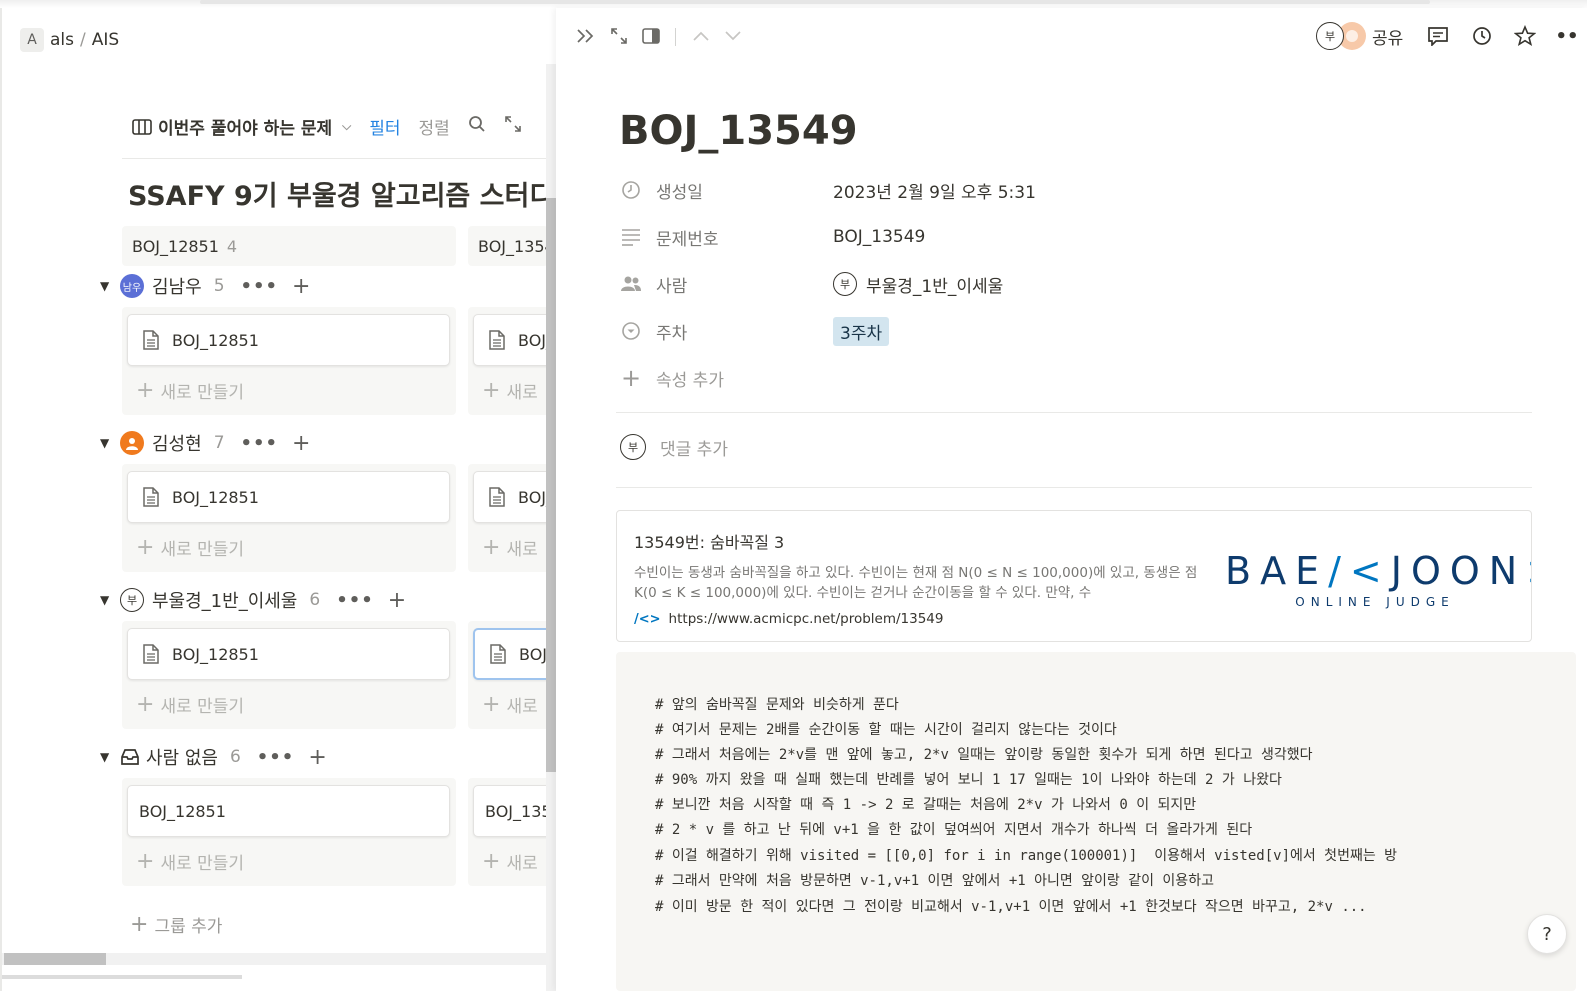  What do you see at coordinates (315, 600) in the screenshot?
I see `group-count: 6` at bounding box center [315, 600].